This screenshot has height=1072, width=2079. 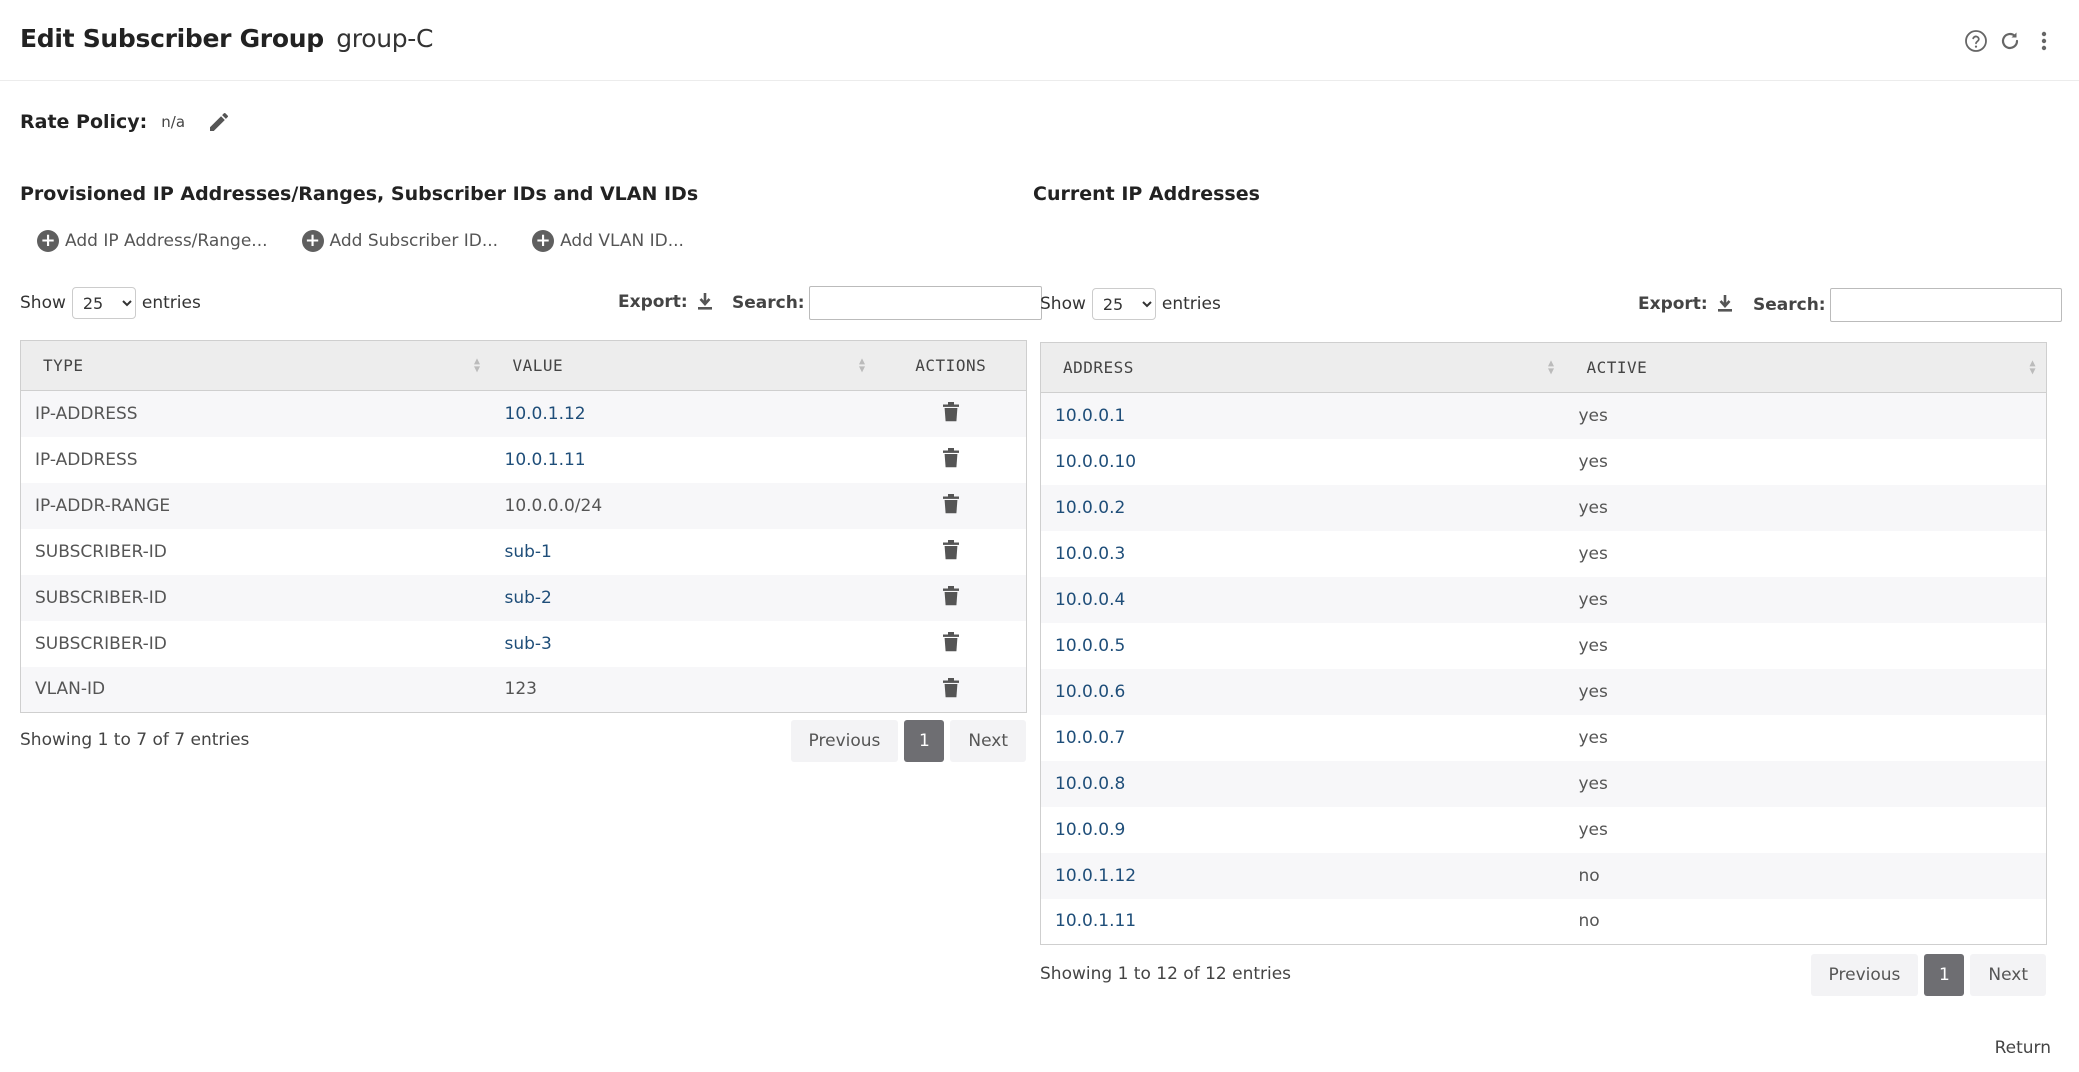 What do you see at coordinates (683, 365) in the screenshot?
I see `column-header-value: VALUE ▲ ▼` at bounding box center [683, 365].